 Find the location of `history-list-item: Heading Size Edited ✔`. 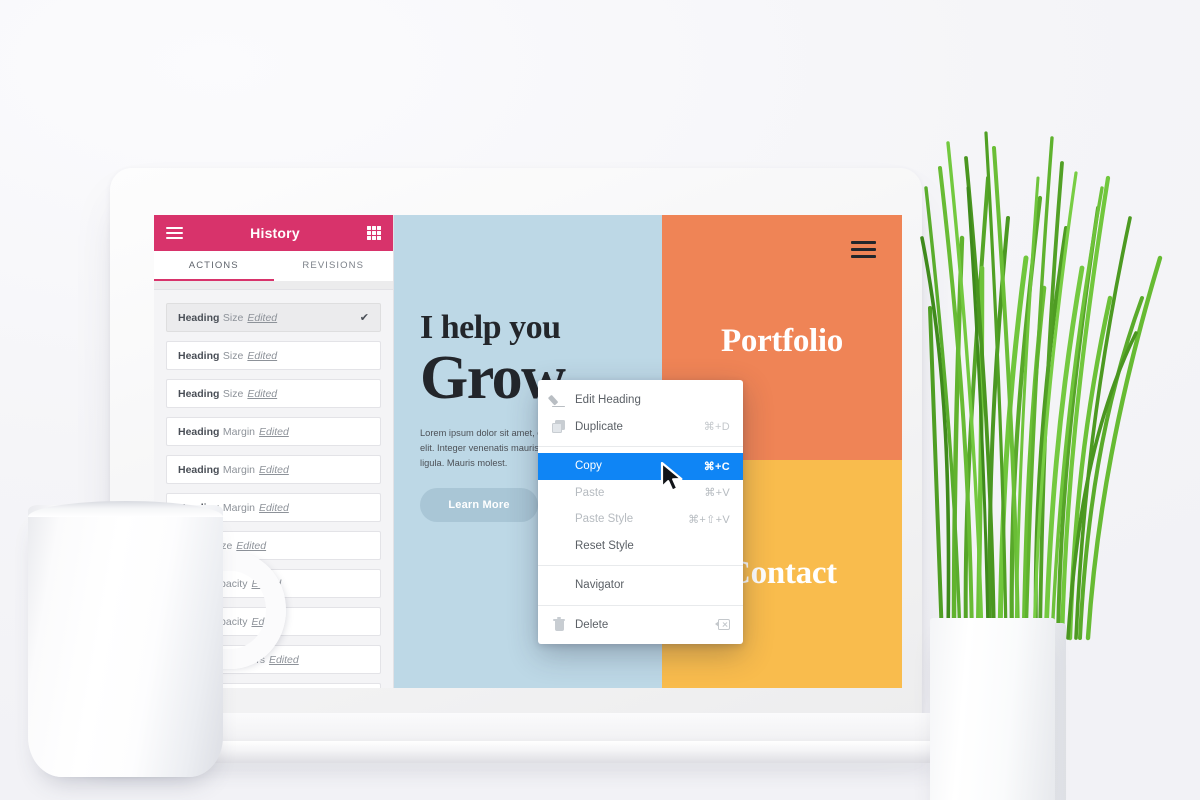

history-list-item: Heading Size Edited ✔ is located at coordinates (273, 317).